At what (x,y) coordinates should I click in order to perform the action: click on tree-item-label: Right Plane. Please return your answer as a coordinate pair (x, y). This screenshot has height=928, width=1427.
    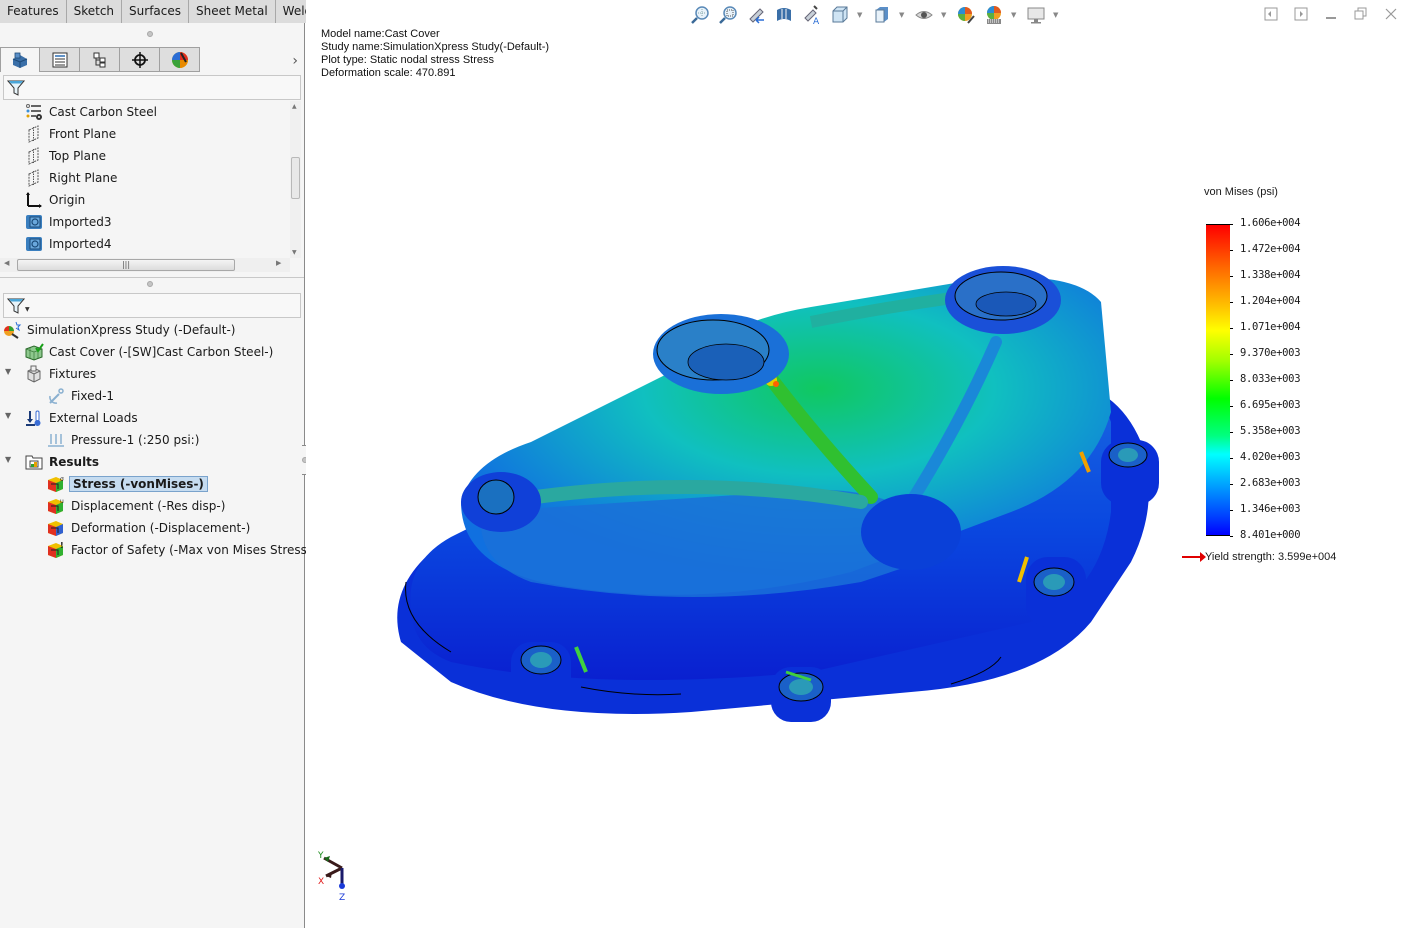
    Looking at the image, I should click on (83, 178).